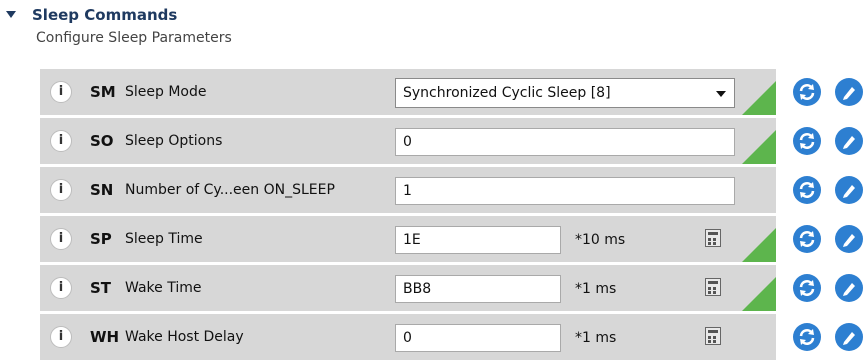  What do you see at coordinates (184, 337) in the screenshot?
I see `setting-label: Wake Host Delay` at bounding box center [184, 337].